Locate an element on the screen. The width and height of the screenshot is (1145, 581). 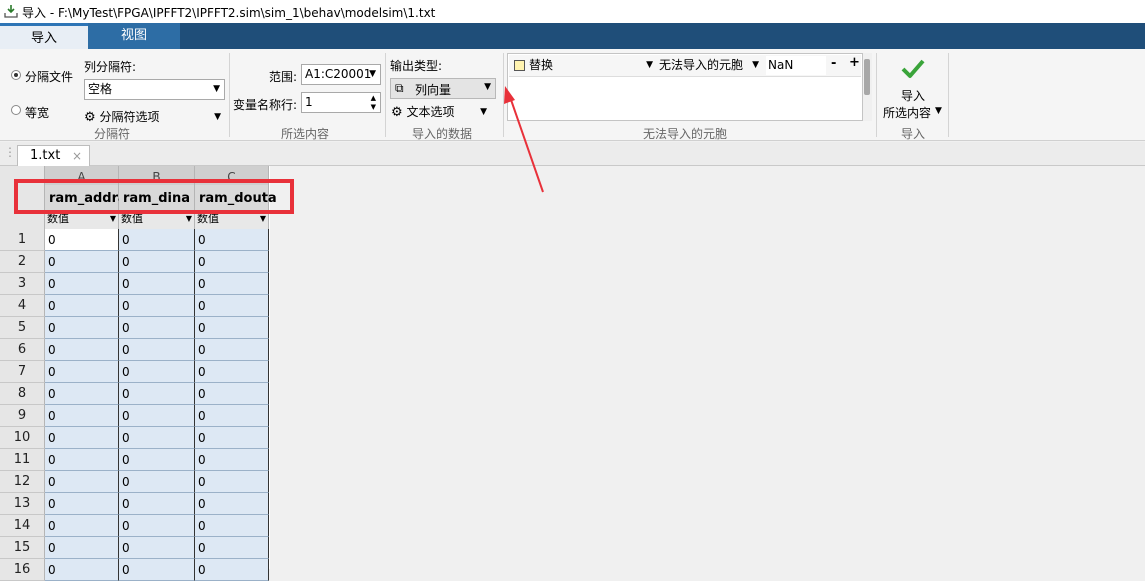
column-delimiter-select: 空格 ▼ is located at coordinates (154, 89).